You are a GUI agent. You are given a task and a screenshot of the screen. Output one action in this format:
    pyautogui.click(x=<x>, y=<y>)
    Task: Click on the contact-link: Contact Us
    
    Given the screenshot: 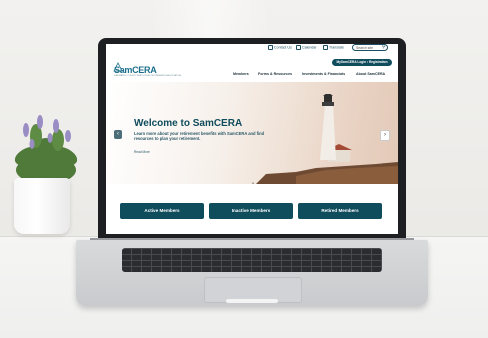 What is the action you would take?
    pyautogui.click(x=280, y=47)
    